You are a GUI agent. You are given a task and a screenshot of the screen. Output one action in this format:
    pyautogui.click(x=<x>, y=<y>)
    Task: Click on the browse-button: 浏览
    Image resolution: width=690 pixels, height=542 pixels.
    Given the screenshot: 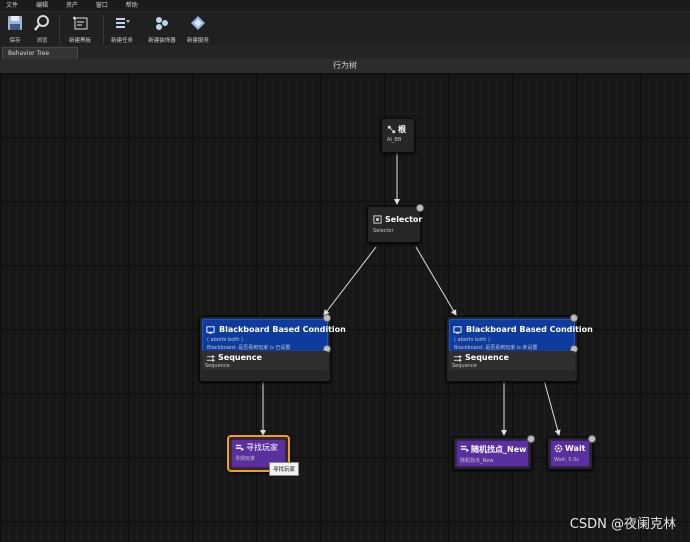 What is the action you would take?
    pyautogui.click(x=42, y=29)
    